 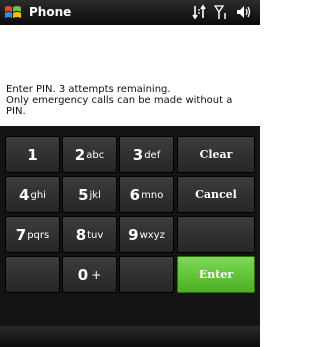 I want to click on key-1: 1, so click(x=32, y=154).